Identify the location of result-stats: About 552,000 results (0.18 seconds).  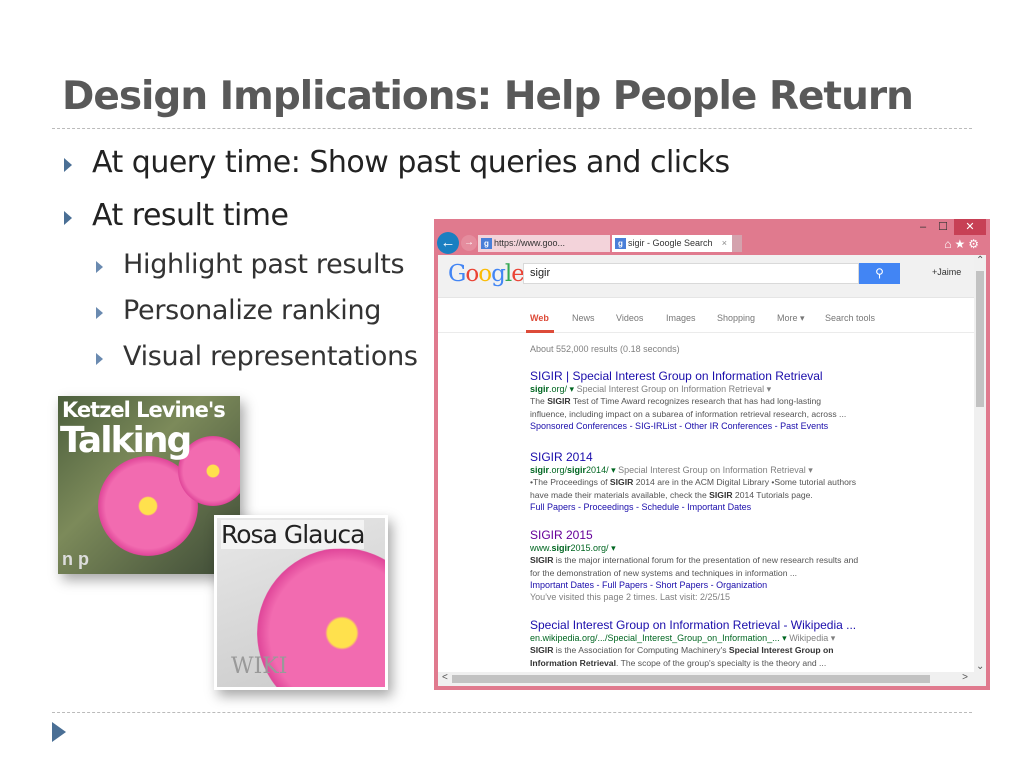
(605, 349).